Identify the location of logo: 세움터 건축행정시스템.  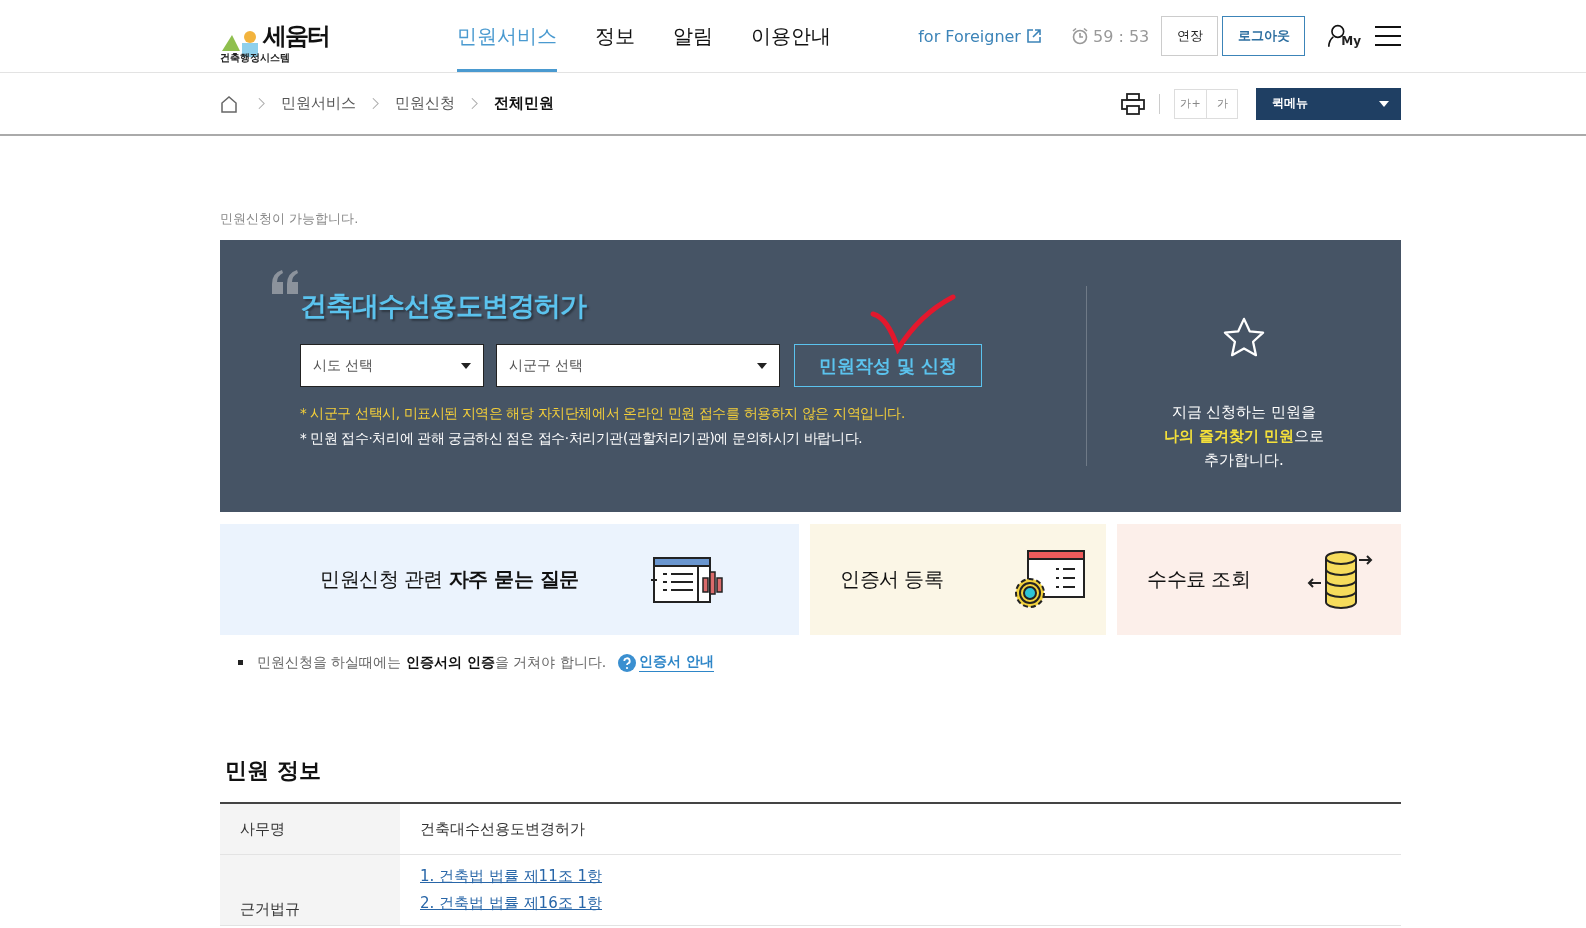
(290, 36).